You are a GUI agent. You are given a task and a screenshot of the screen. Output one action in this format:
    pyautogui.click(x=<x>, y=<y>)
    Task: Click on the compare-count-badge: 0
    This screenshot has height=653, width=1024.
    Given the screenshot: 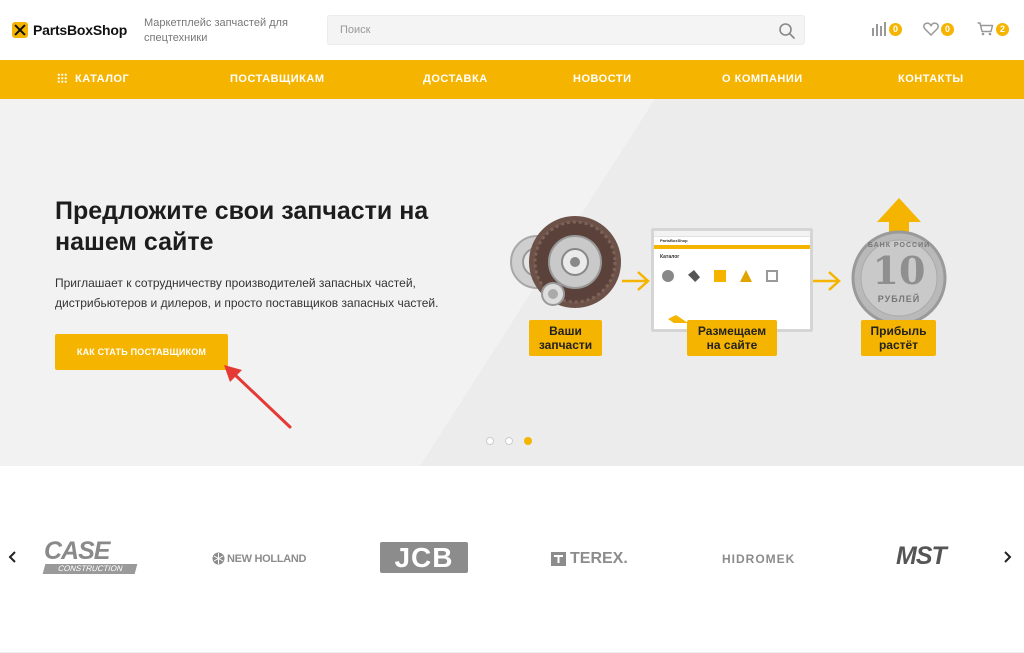 What is the action you would take?
    pyautogui.click(x=895, y=29)
    